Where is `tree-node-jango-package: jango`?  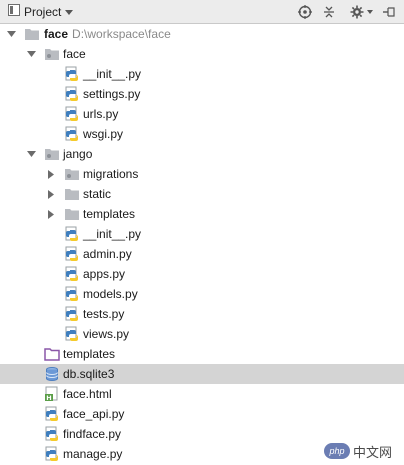
tree-node-jango-package: jango is located at coordinates (202, 154).